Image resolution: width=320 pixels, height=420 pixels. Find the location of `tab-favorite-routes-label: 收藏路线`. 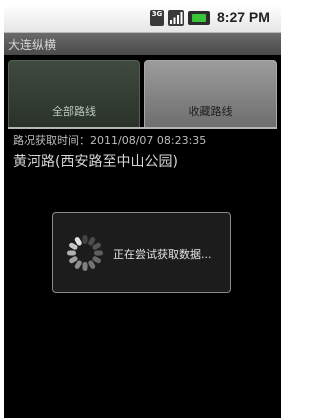

tab-favorite-routes-label: 收藏路线 is located at coordinates (210, 111).